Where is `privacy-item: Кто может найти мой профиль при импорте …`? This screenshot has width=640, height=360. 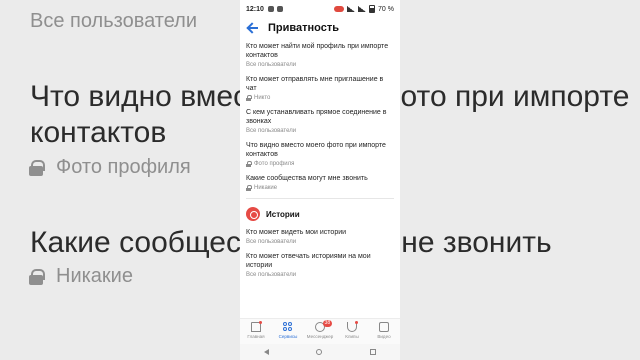
privacy-item: Кто может найти мой профиль при импорте … is located at coordinates (320, 55).